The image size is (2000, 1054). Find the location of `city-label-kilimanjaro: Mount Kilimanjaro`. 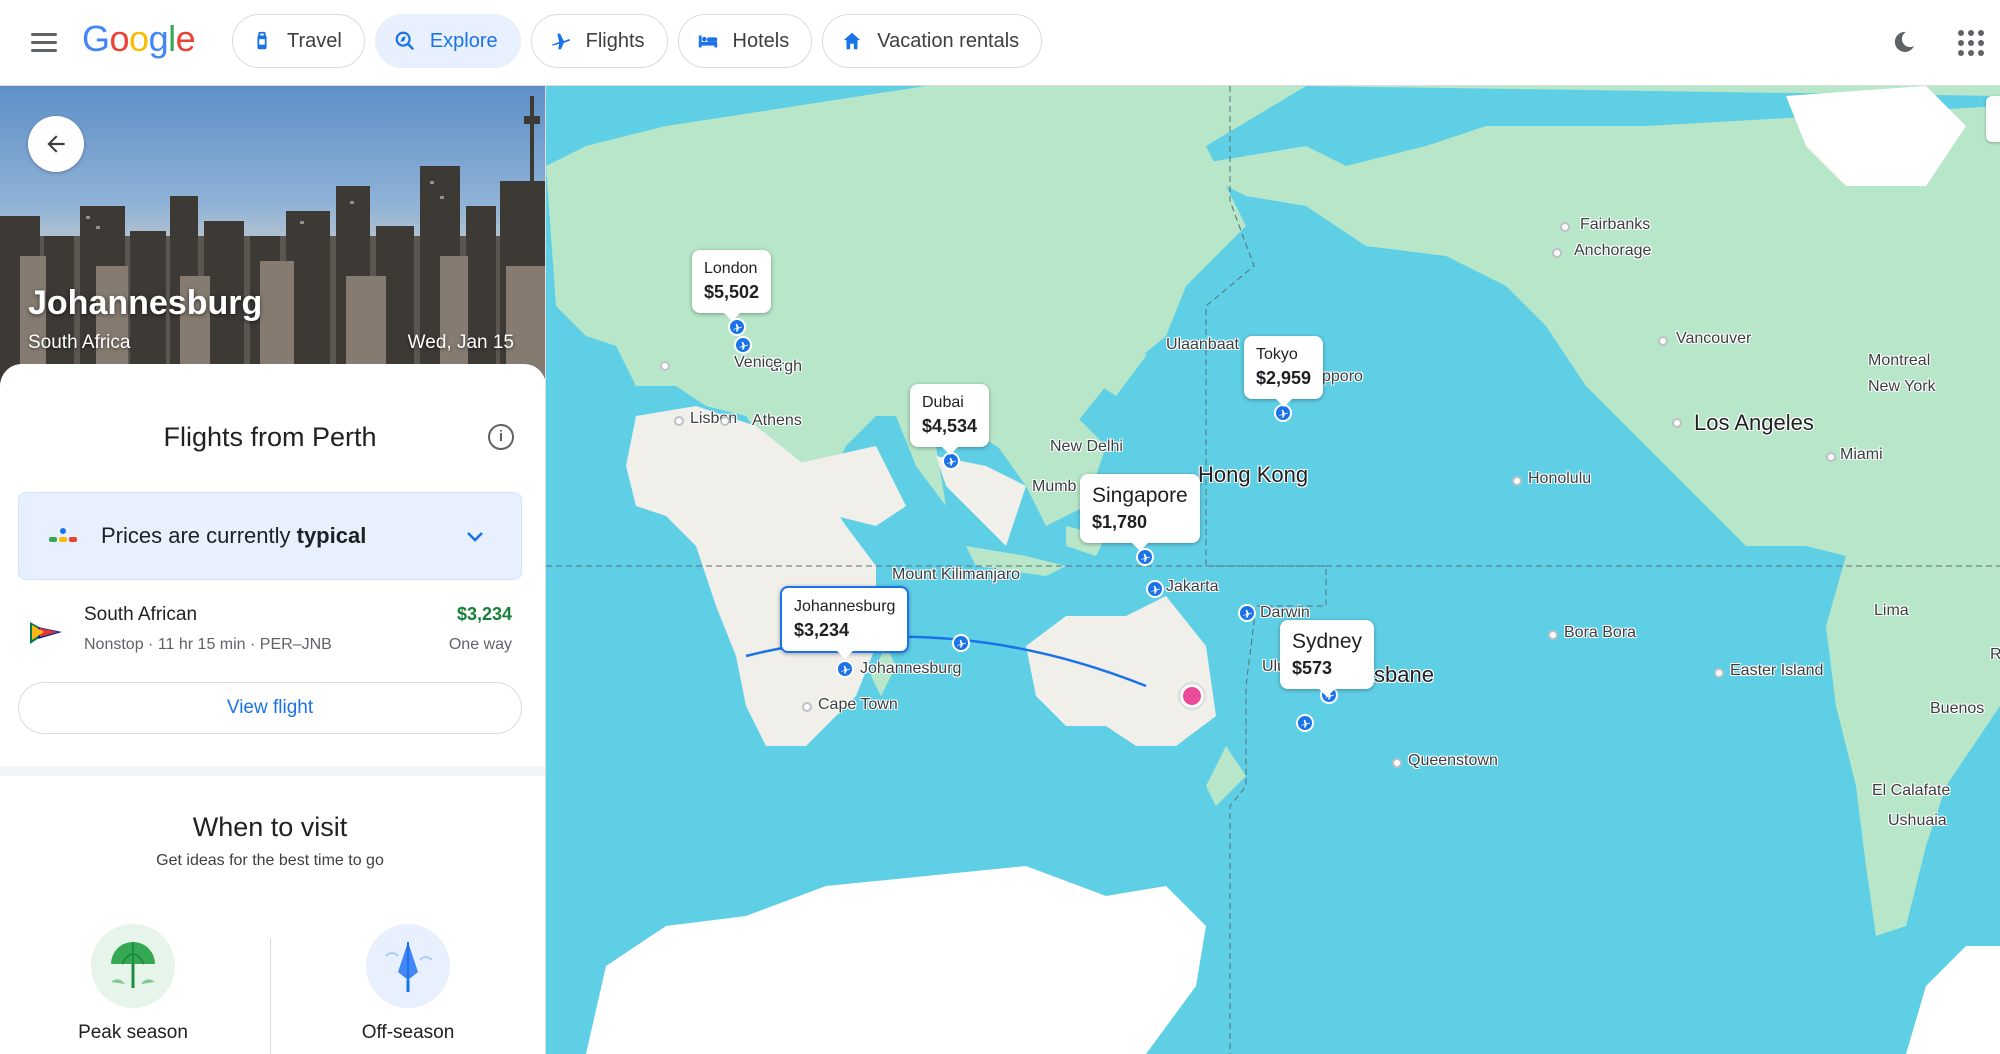

city-label-kilimanjaro: Mount Kilimanjaro is located at coordinates (956, 575).